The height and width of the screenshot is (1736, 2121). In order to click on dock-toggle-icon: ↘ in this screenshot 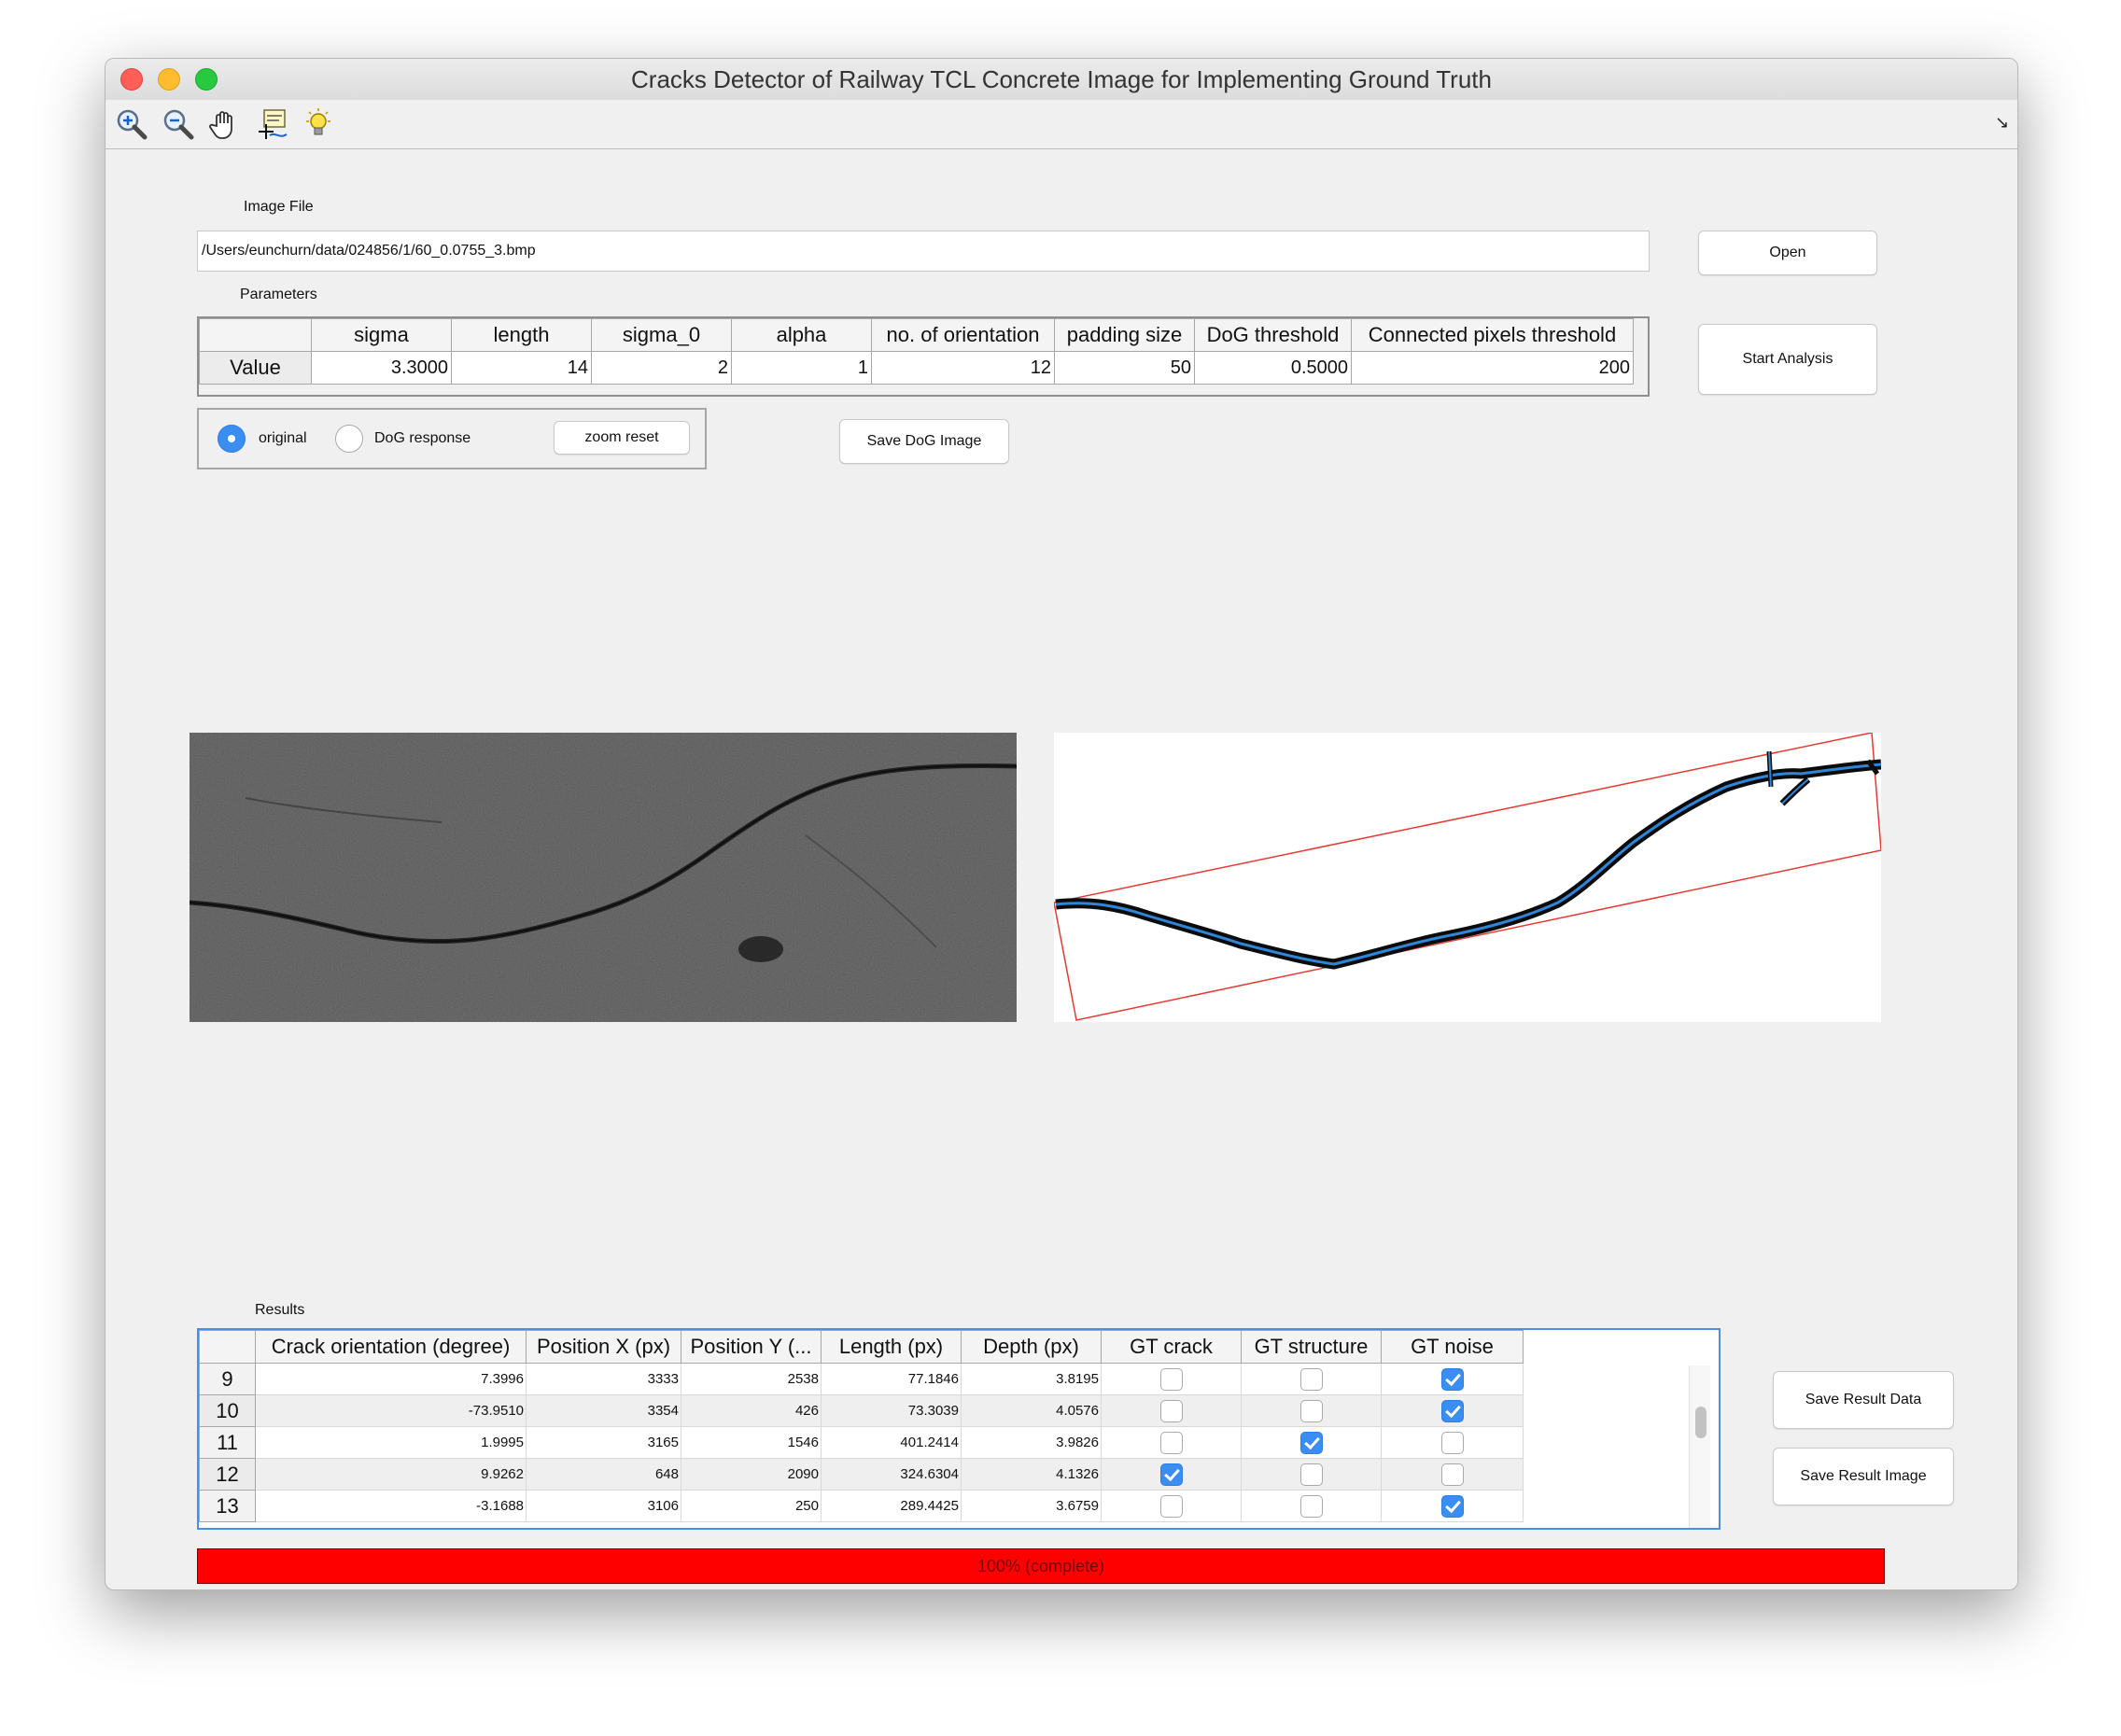, I will do `click(2002, 123)`.